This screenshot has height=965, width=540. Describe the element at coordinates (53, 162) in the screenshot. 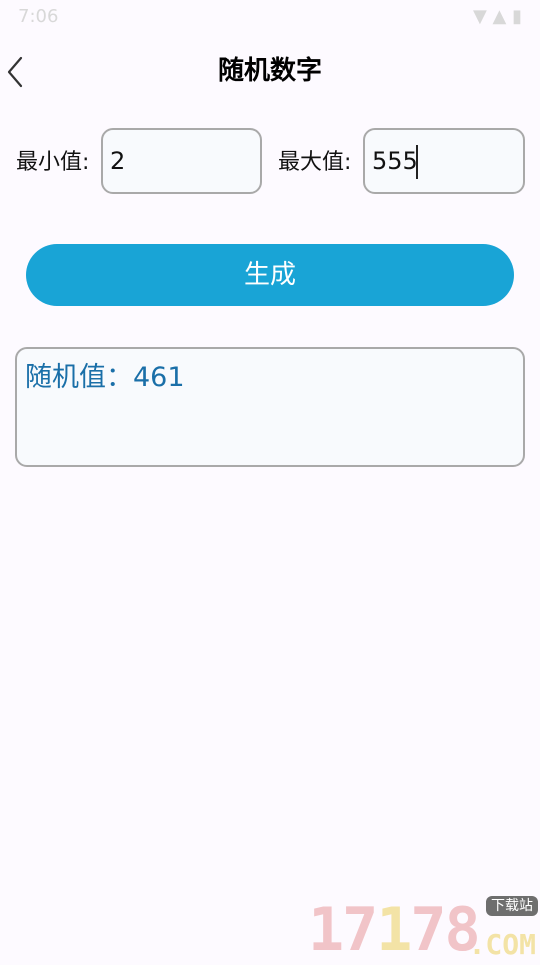

I see `min-value-label: 最小值:` at that location.